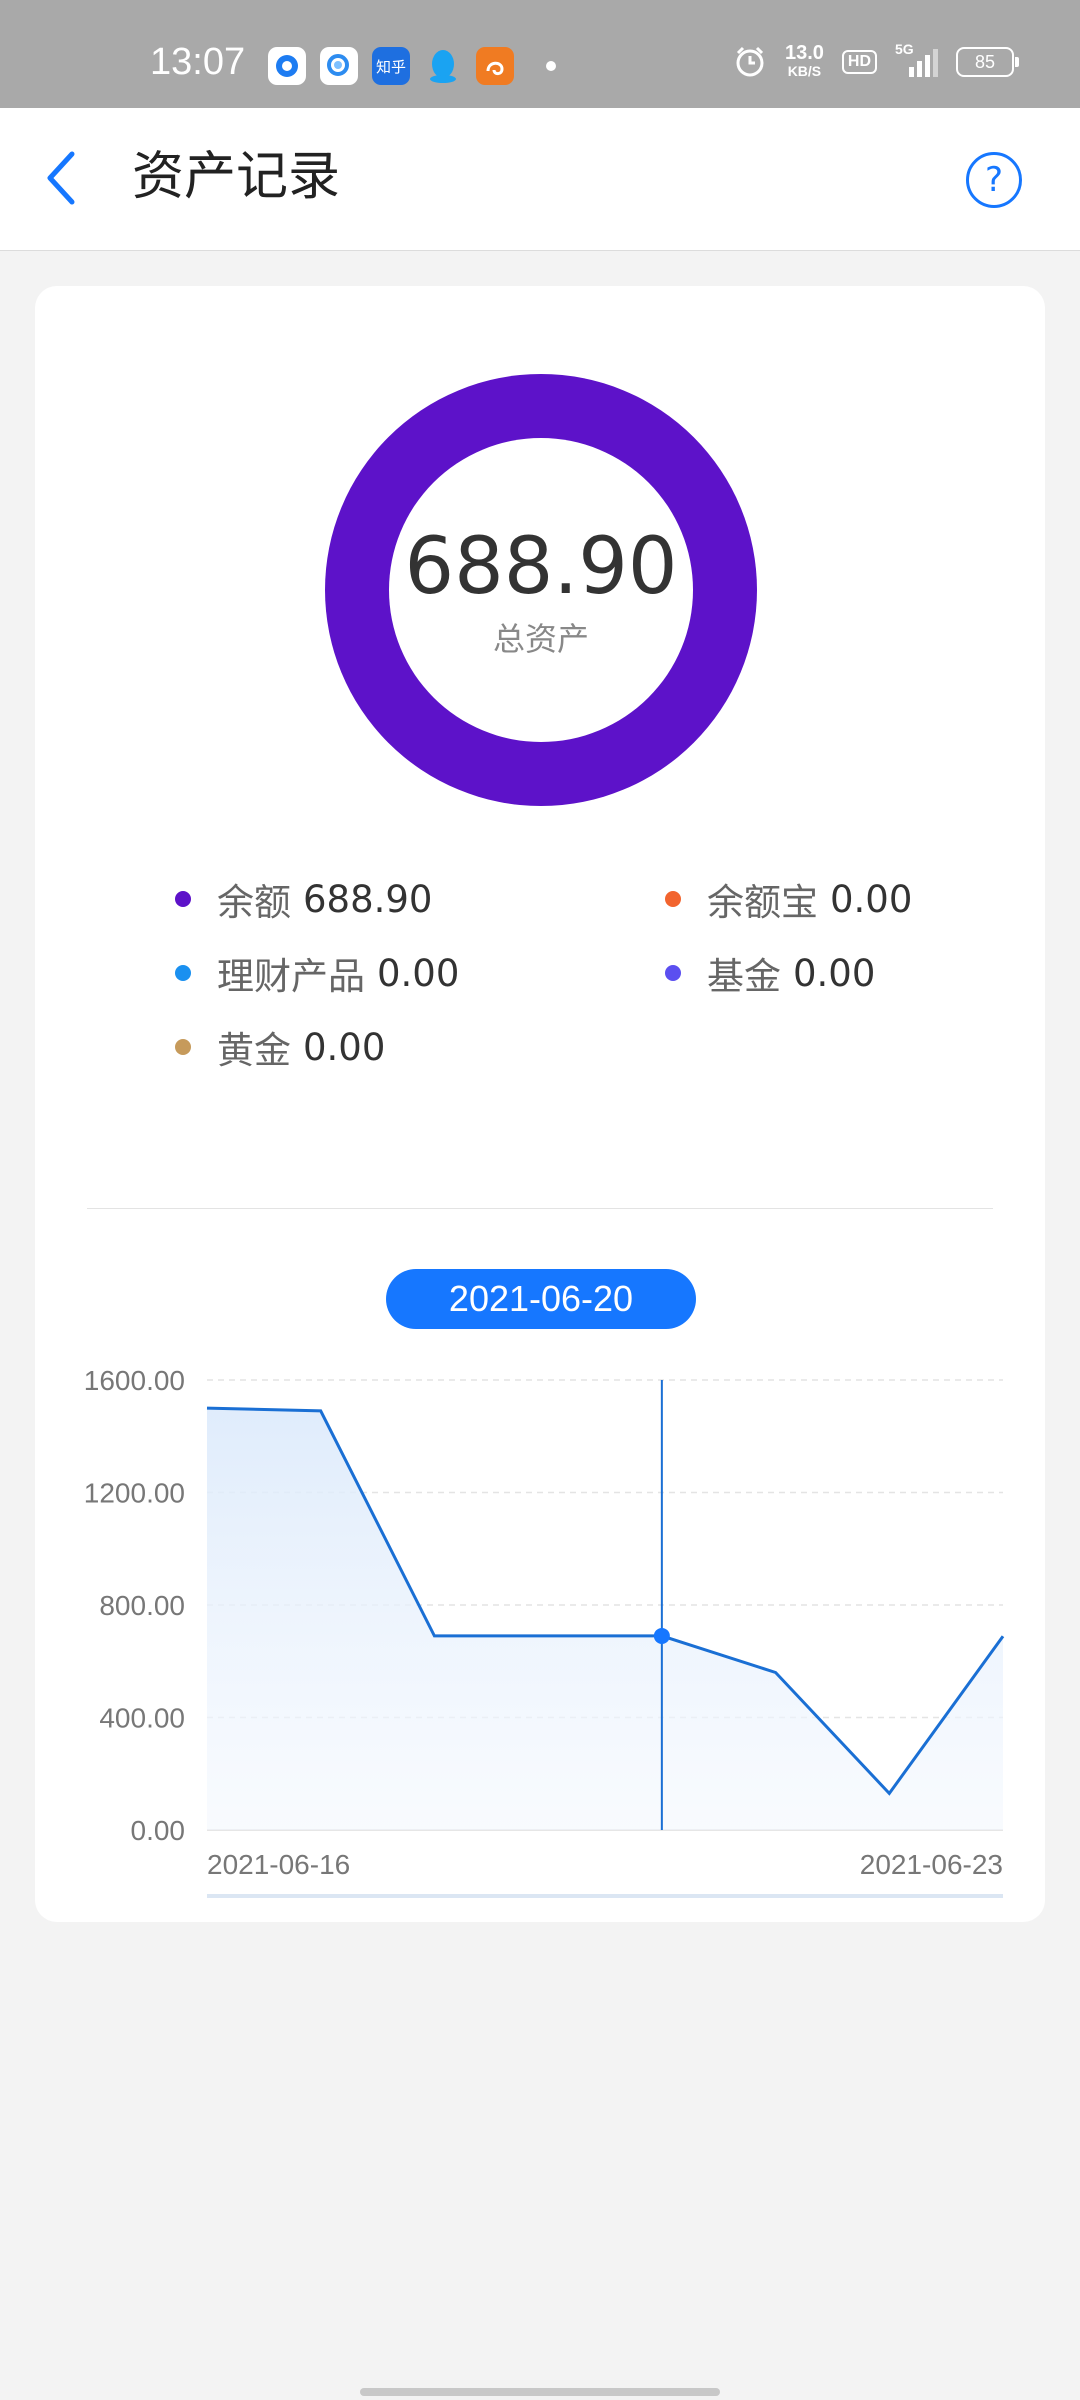 The height and width of the screenshot is (2400, 1080). Describe the element at coordinates (412, 66) in the screenshot. I see `notification-icons: 知乎` at that location.